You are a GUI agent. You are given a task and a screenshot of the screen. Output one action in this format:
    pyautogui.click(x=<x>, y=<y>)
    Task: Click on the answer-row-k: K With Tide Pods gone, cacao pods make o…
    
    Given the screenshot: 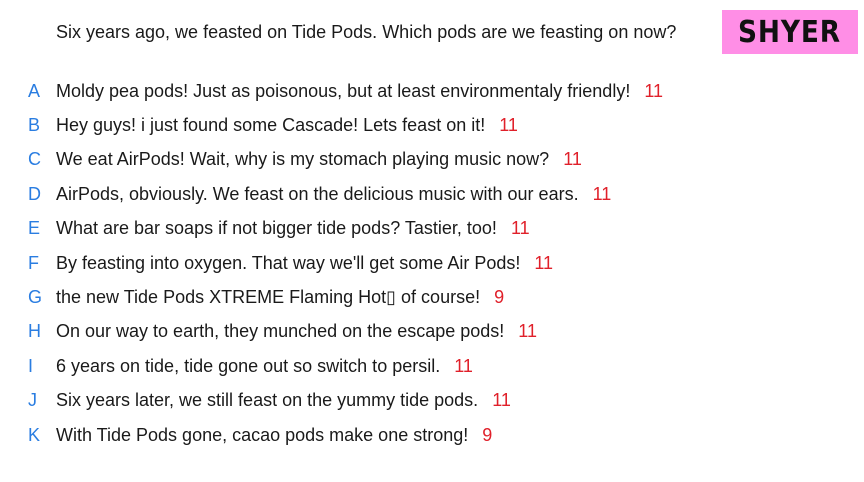 What is the action you would take?
    pyautogui.click(x=432, y=435)
    